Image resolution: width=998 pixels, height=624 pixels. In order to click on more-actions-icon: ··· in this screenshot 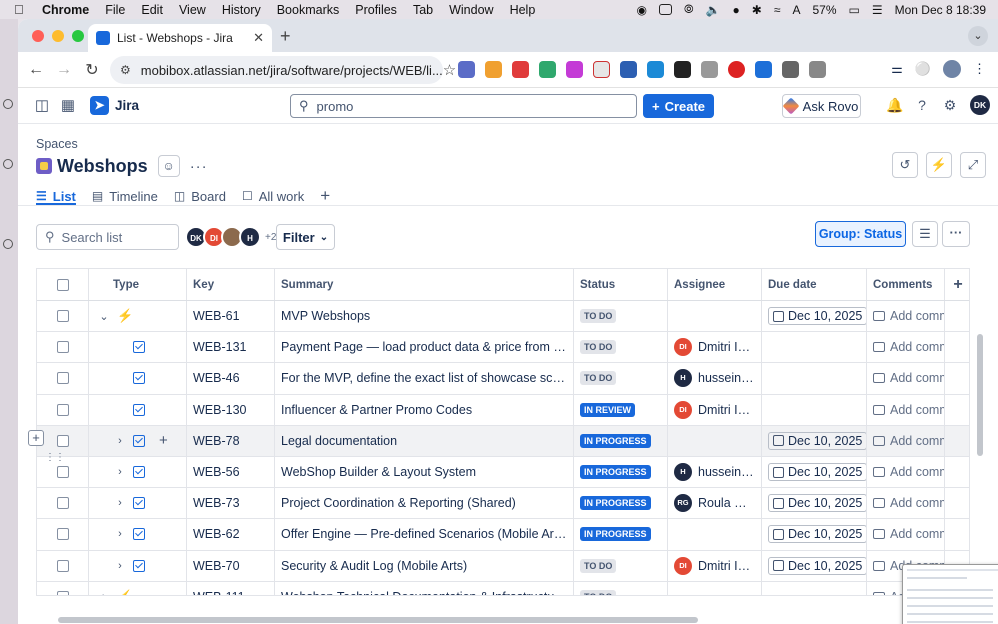, I will do `click(199, 166)`.